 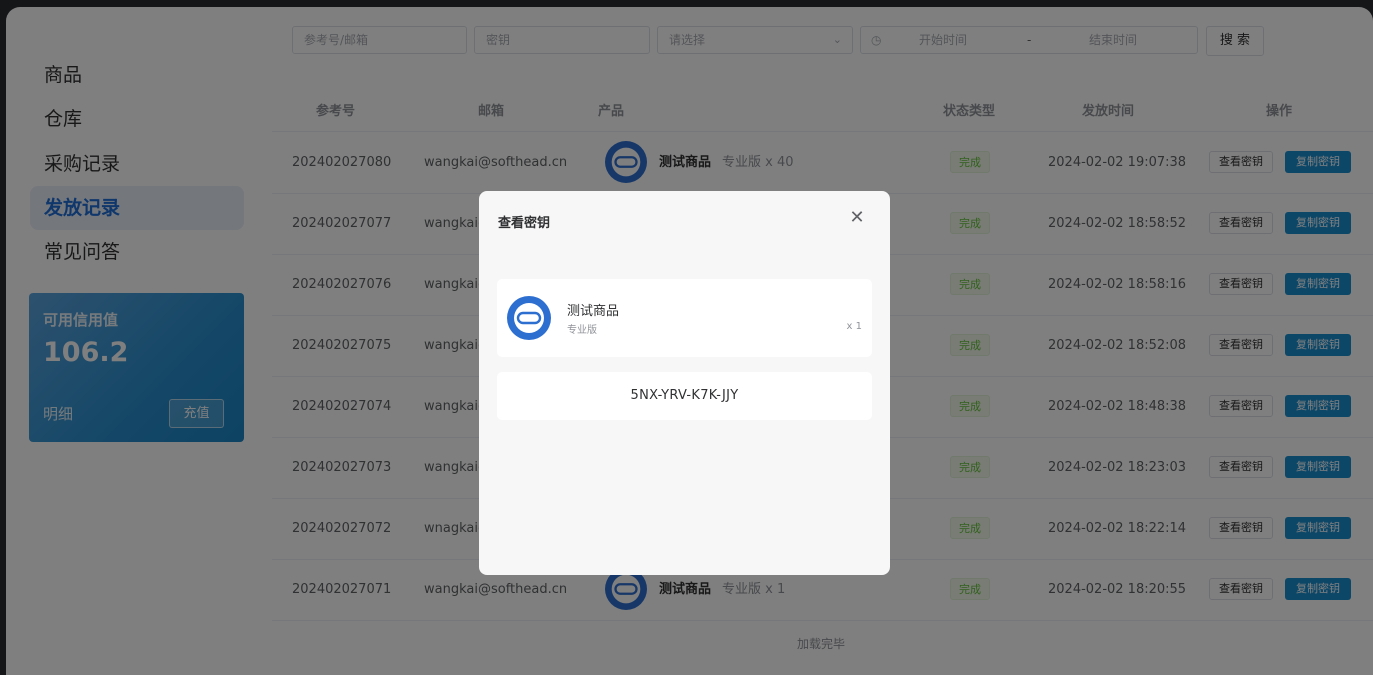 I want to click on close-icon: ✕, so click(x=857, y=218).